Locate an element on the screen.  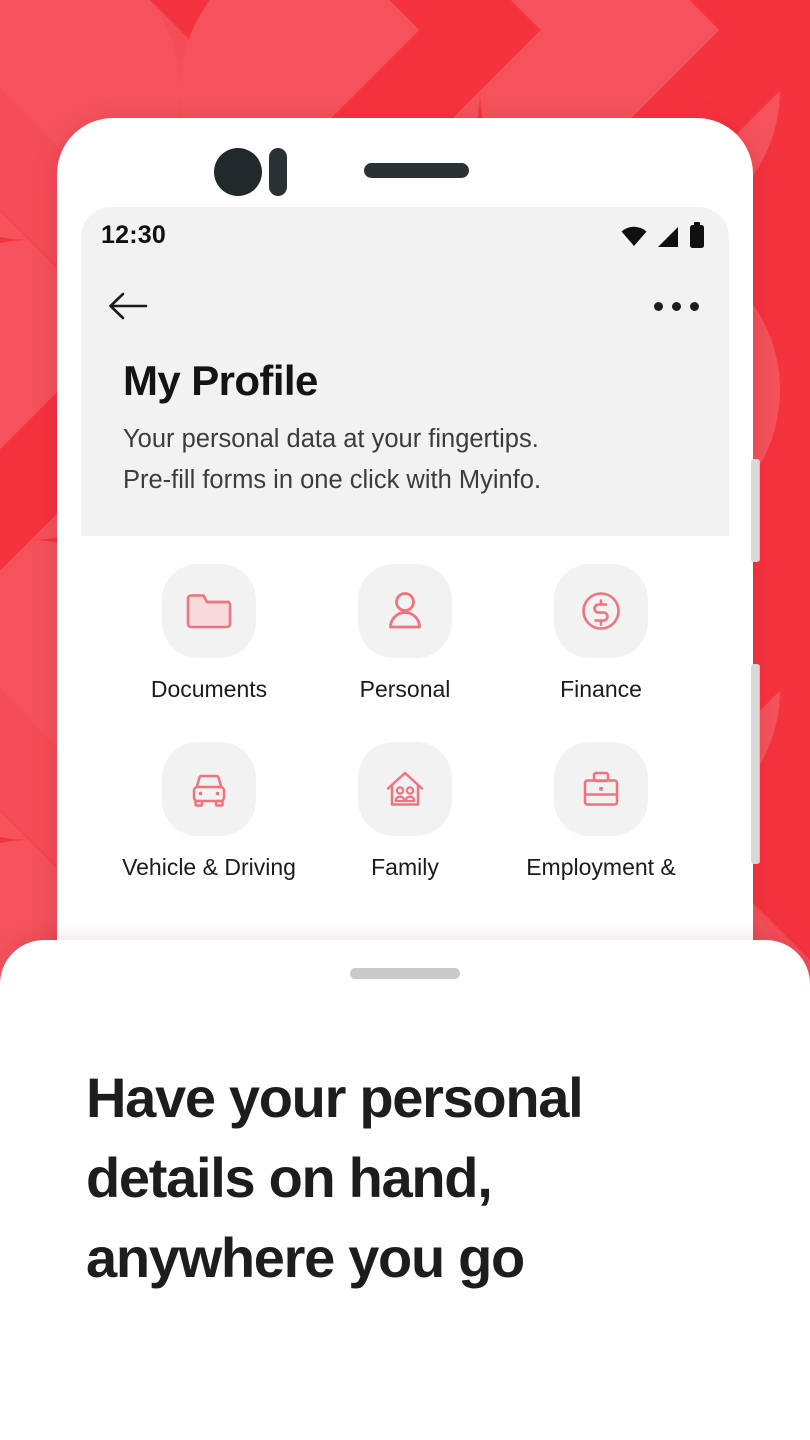
category-label: Documents is located at coordinates (209, 688).